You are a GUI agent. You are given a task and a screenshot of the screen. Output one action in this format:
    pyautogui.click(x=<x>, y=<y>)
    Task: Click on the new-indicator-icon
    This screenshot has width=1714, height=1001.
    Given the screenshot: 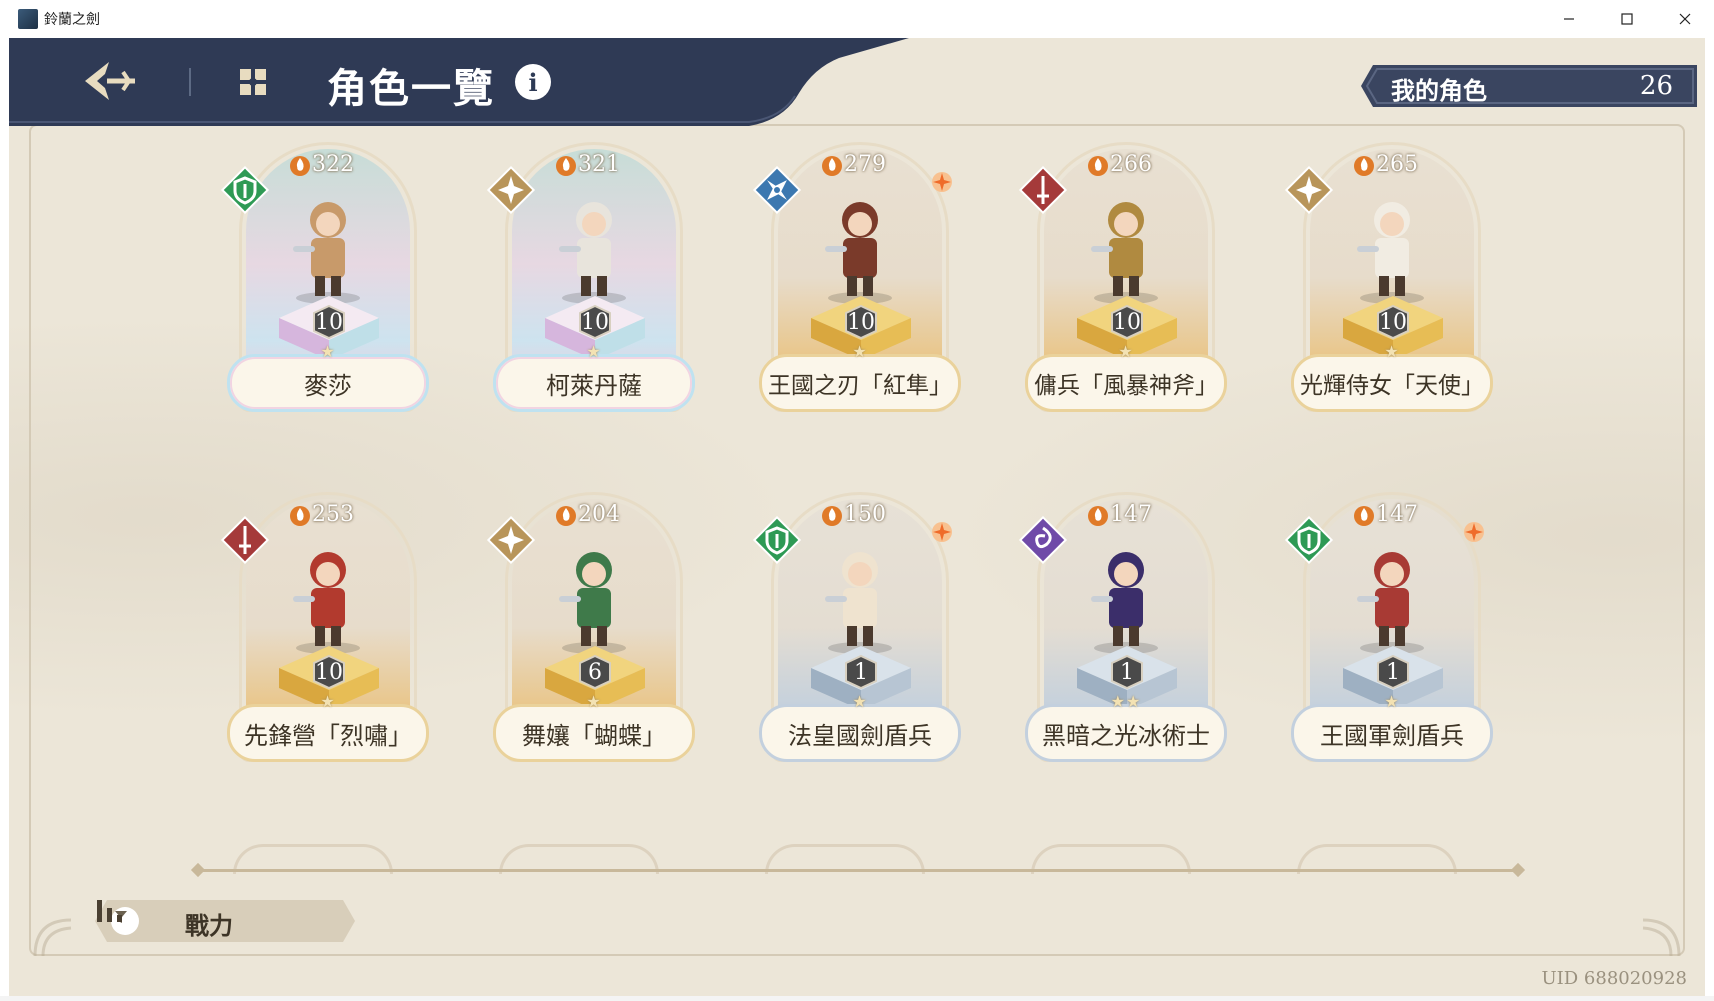 What is the action you would take?
    pyautogui.click(x=942, y=182)
    